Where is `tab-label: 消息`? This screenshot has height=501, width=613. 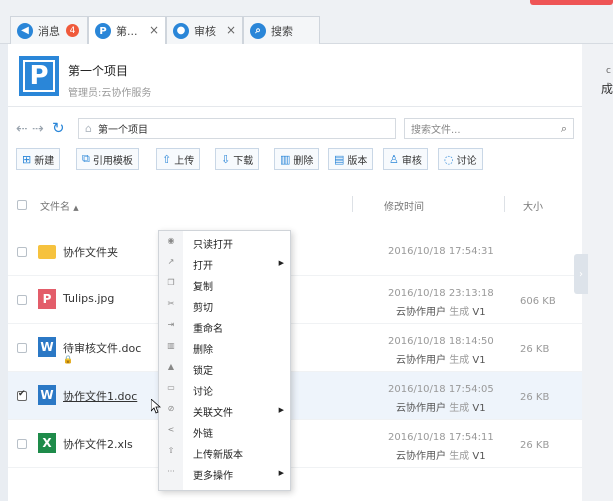
tab-label: 消息 is located at coordinates (49, 31).